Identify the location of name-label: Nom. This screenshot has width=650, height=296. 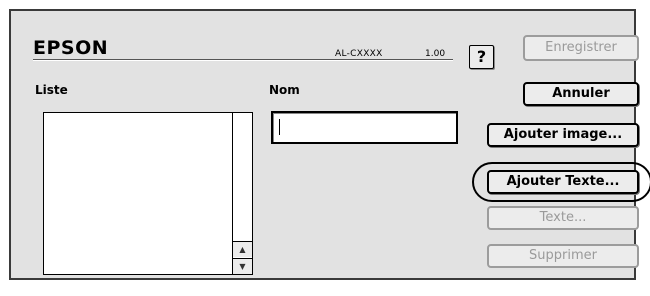
(284, 90).